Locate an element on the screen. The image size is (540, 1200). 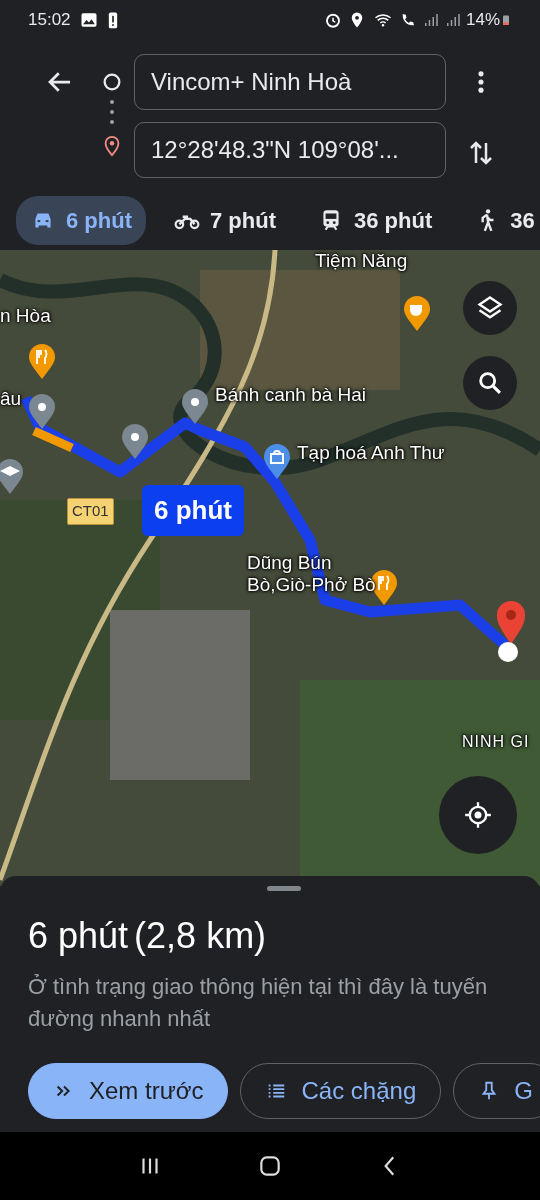
travel-mode-tab: 36 is located at coordinates (500, 220).